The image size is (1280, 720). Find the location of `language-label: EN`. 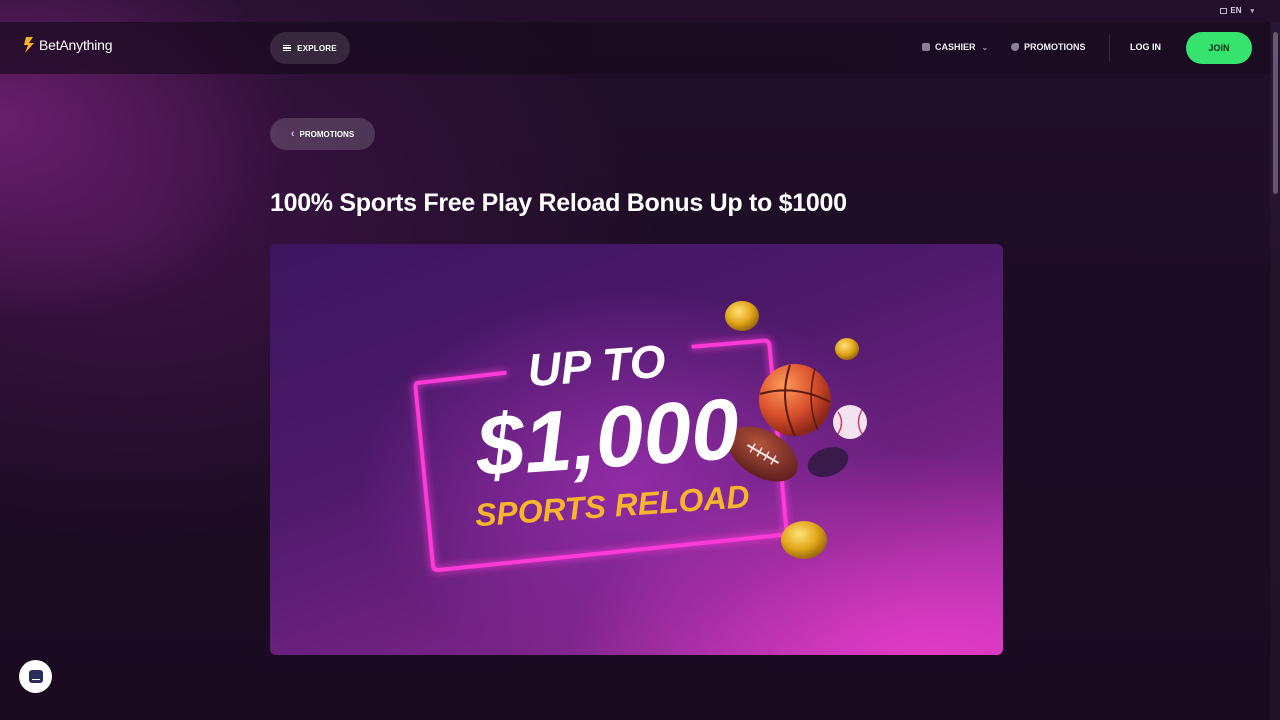

language-label: EN is located at coordinates (1236, 10).